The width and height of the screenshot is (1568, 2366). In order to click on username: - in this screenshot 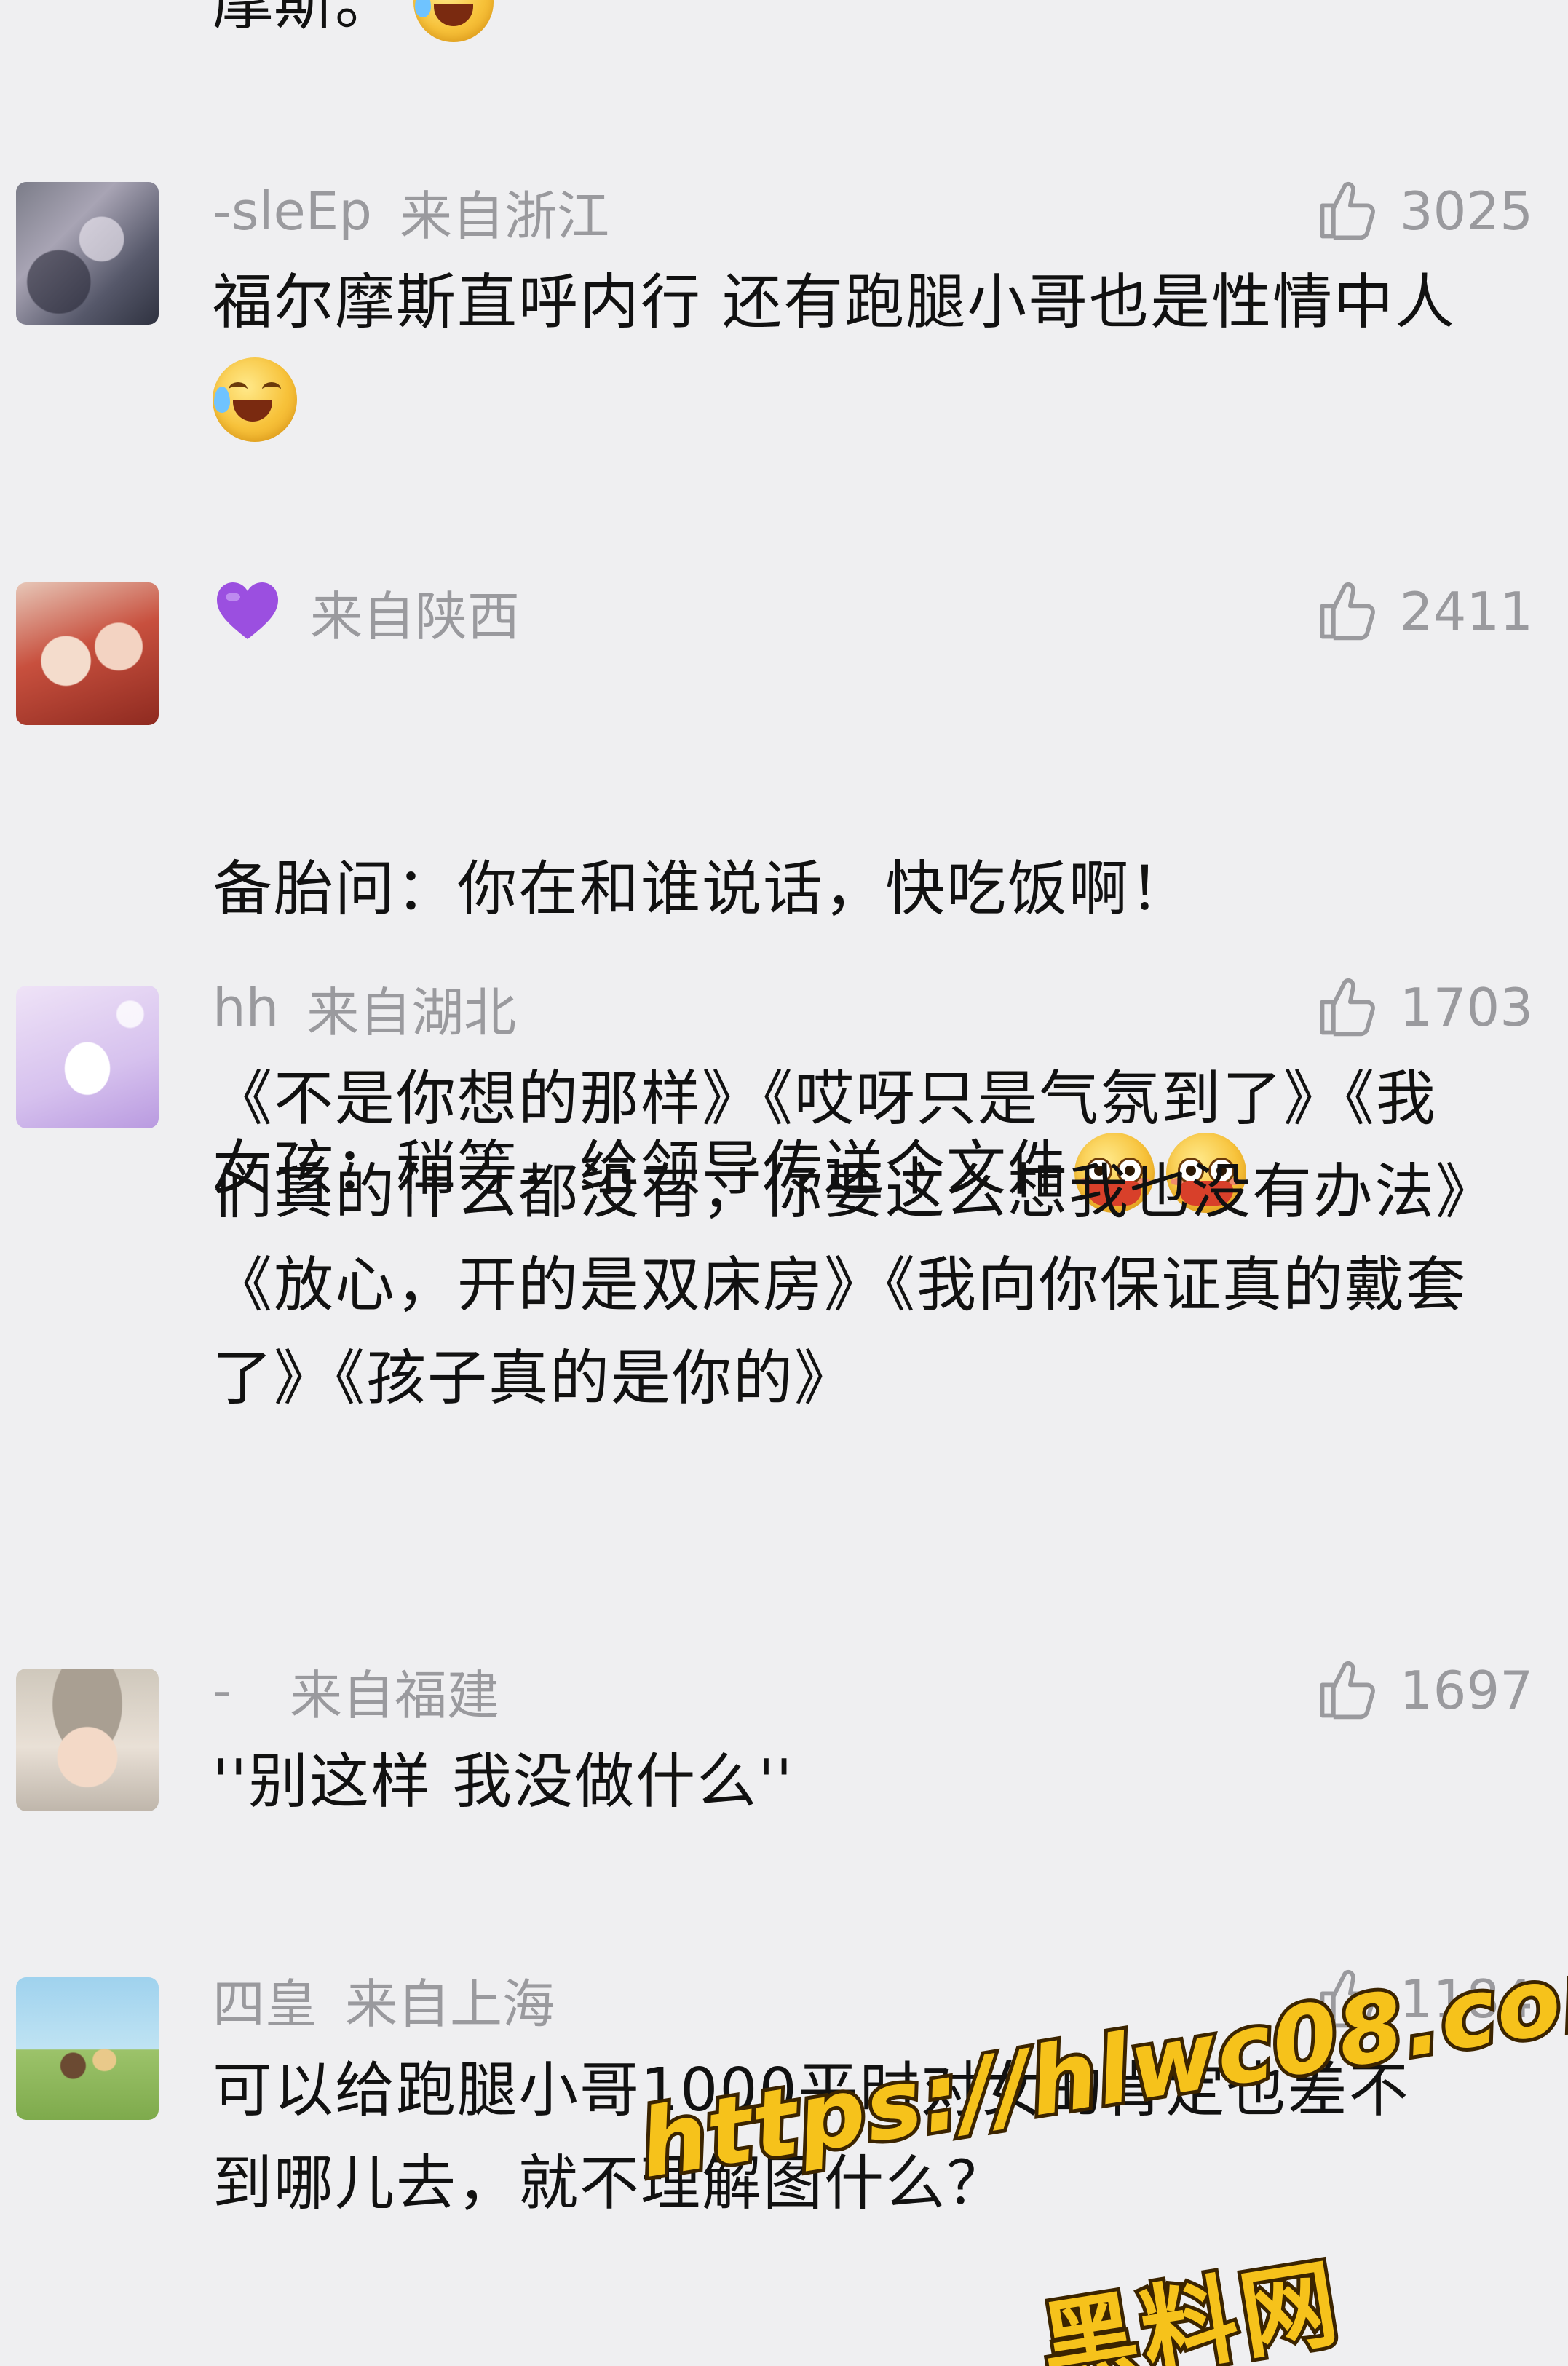, I will do `click(222, 1690)`.